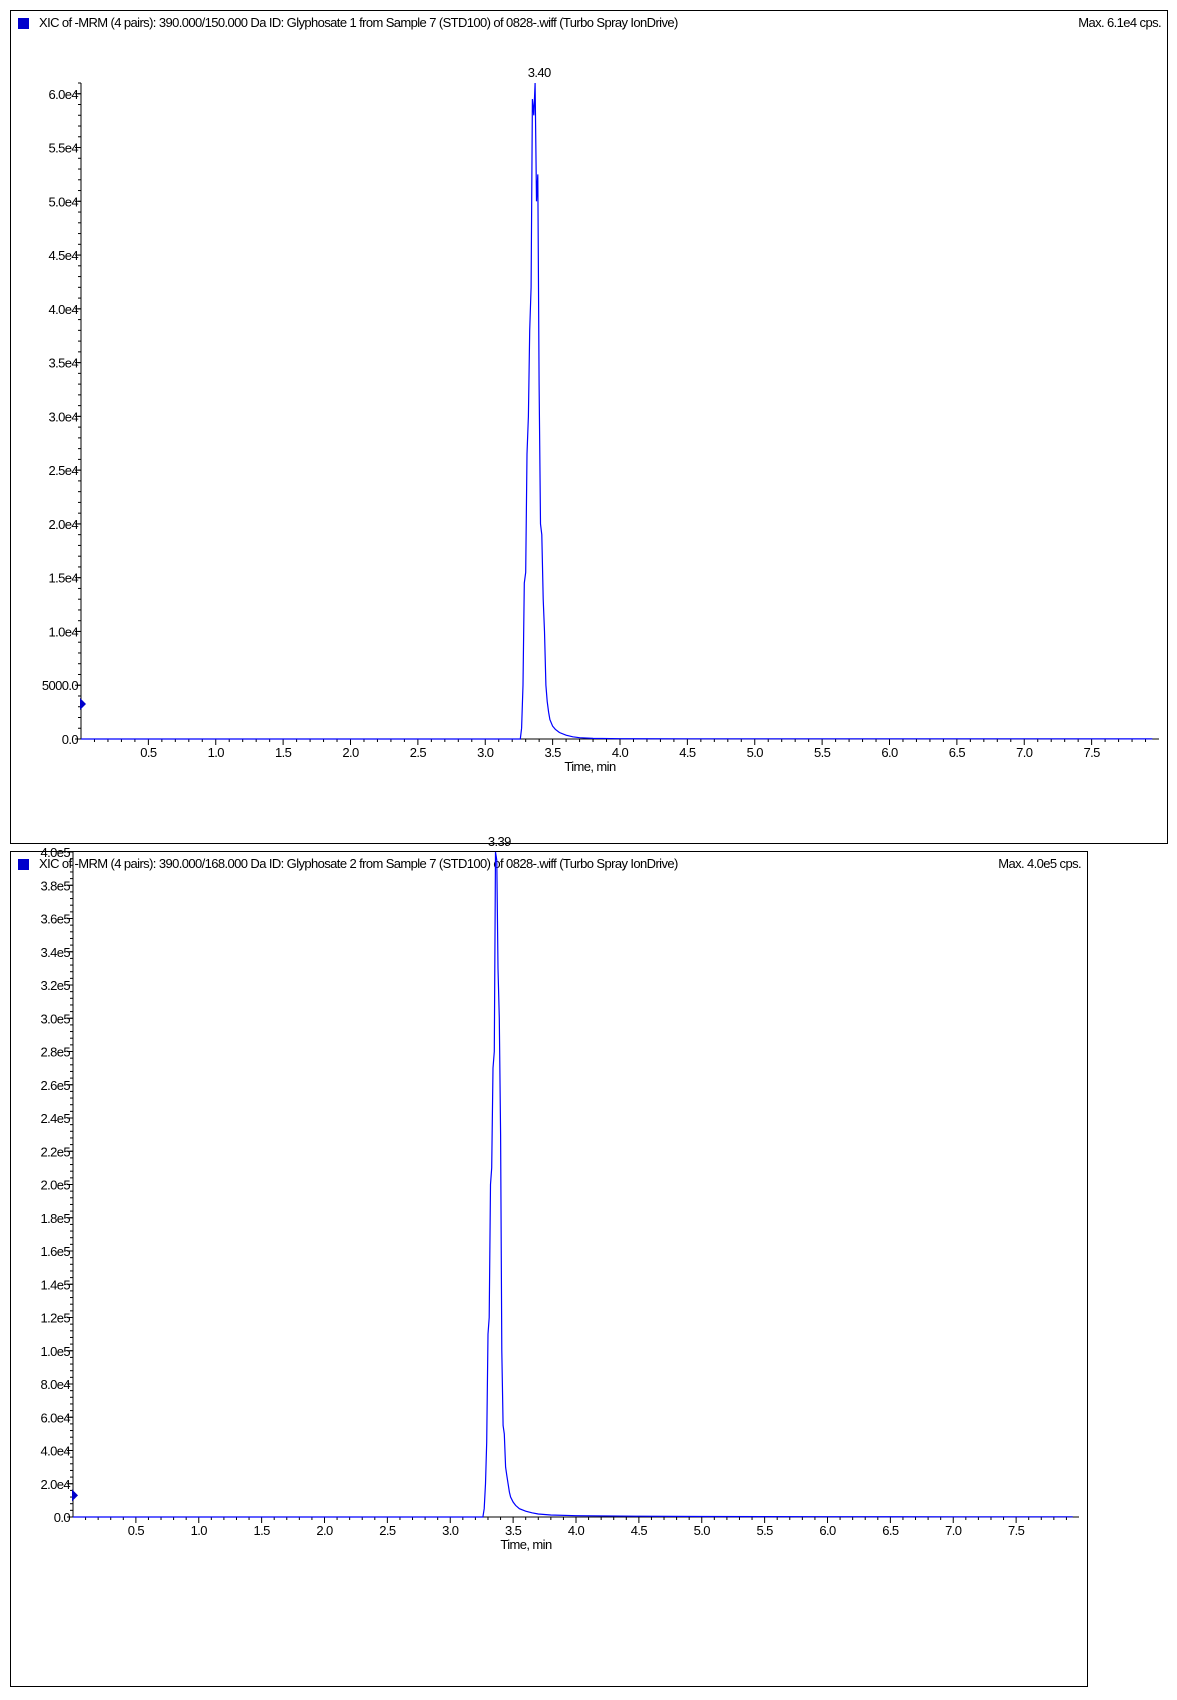 Image resolution: width=1177 pixels, height=1700 pixels. I want to click on y-tick-label: 3.8e5, so click(55, 885).